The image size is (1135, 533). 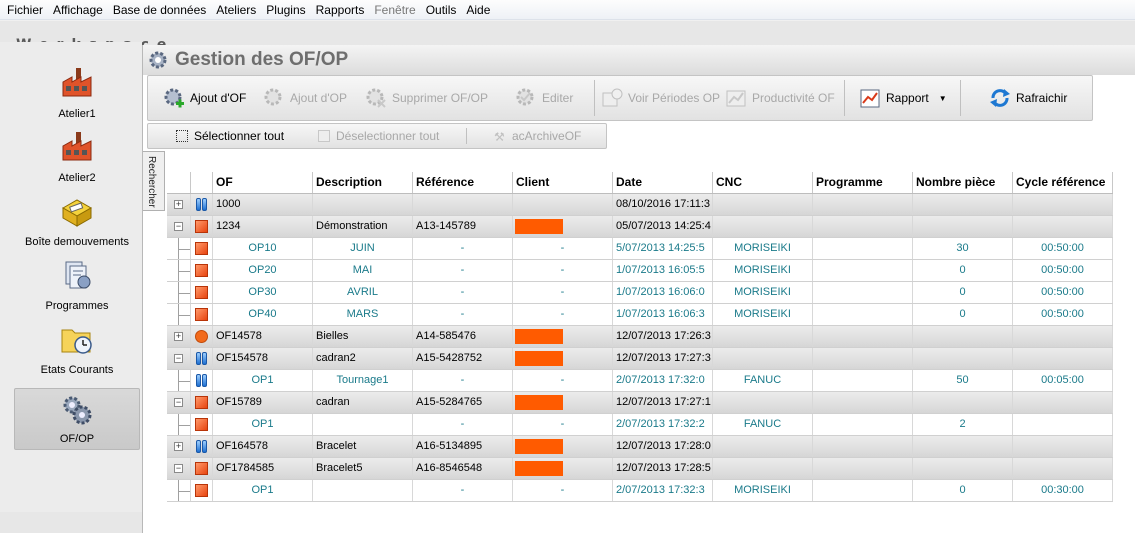 I want to click on col-description-cell: AVRIL, so click(x=363, y=292).